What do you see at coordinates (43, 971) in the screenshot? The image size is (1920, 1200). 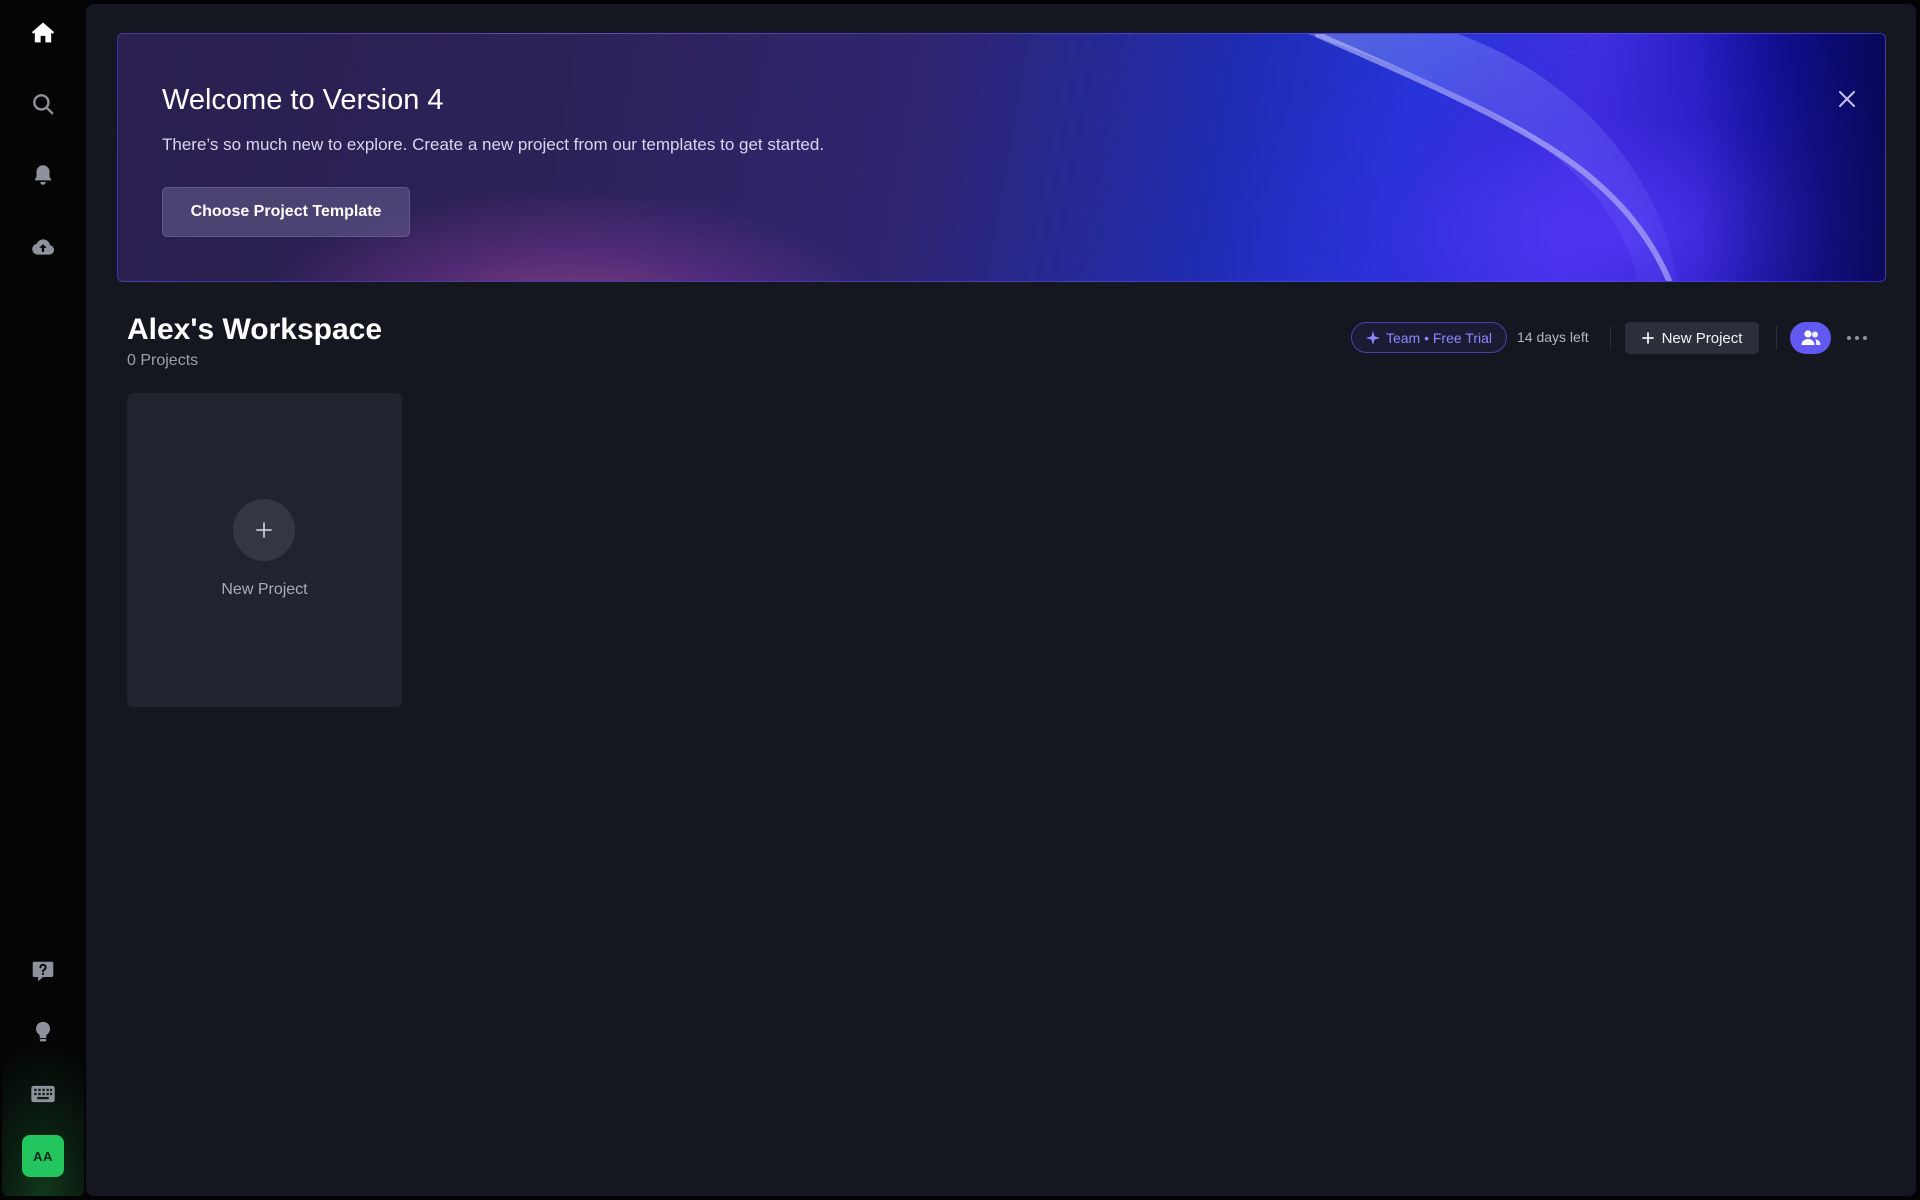 I see `help-icon` at bounding box center [43, 971].